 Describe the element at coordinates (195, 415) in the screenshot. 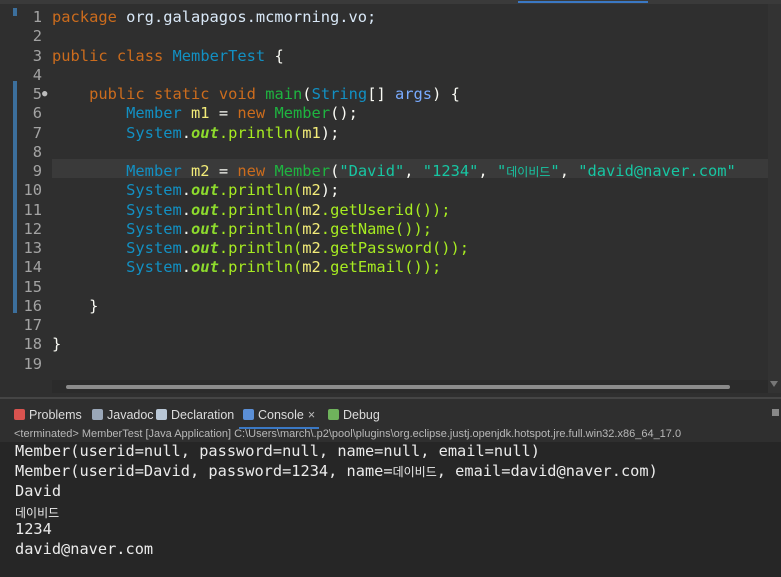

I see `tab-declaration: Declaration` at that location.